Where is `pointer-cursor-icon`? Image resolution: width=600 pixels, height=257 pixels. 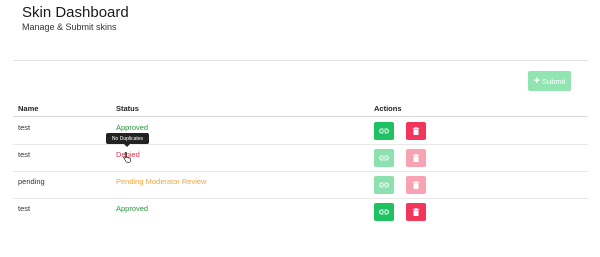 pointer-cursor-icon is located at coordinates (127, 157).